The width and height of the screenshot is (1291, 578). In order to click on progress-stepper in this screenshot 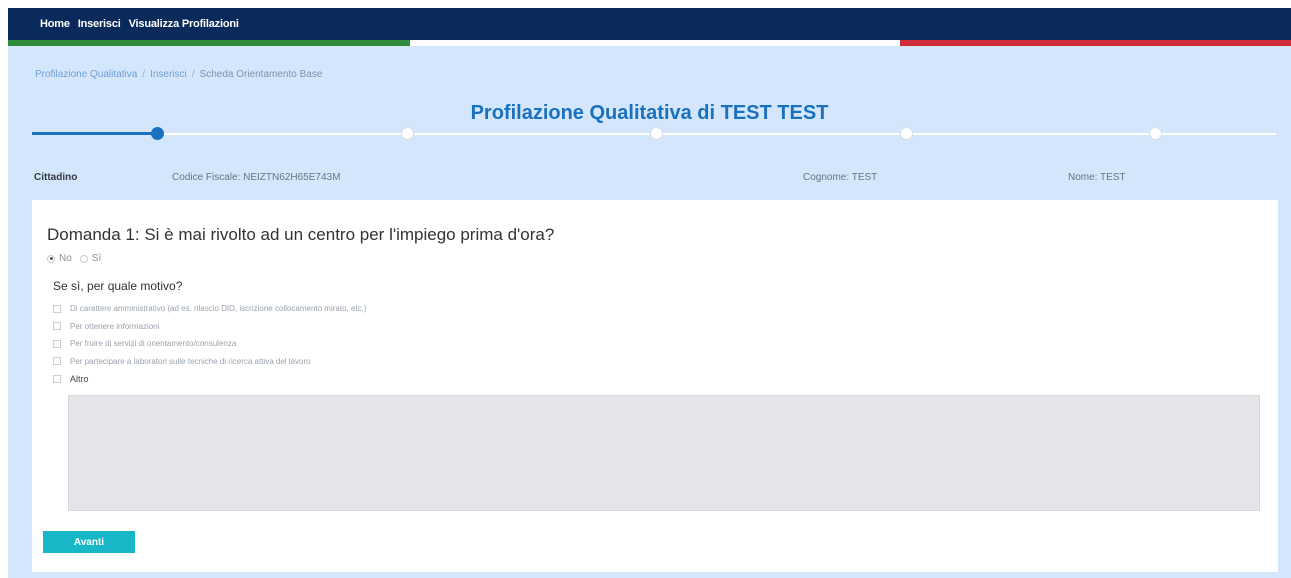, I will do `click(654, 134)`.